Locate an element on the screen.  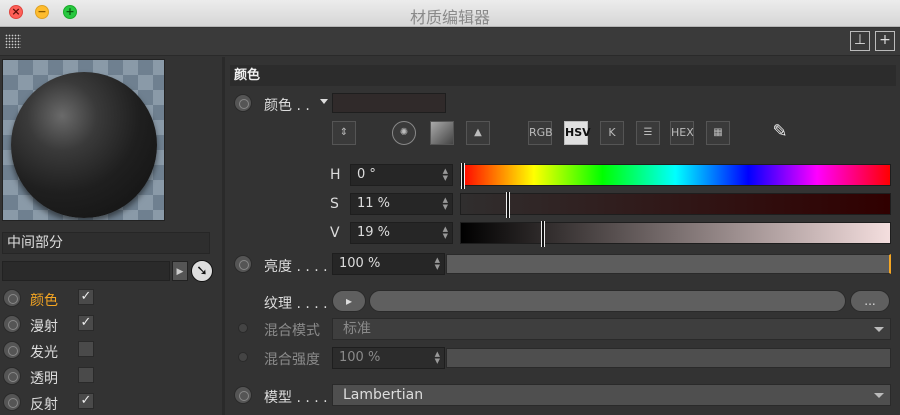
blend-mode-value: 标准 is located at coordinates (357, 329).